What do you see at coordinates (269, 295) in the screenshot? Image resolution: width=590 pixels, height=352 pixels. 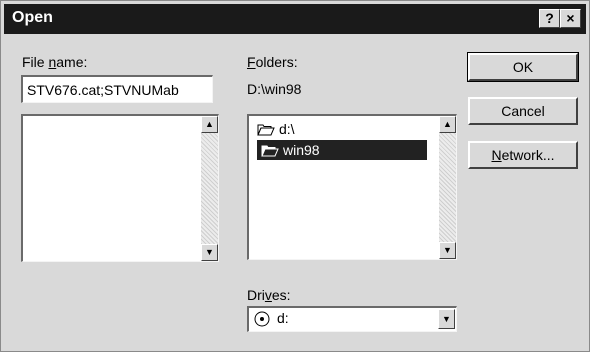 I see `drives-label: Drives:` at bounding box center [269, 295].